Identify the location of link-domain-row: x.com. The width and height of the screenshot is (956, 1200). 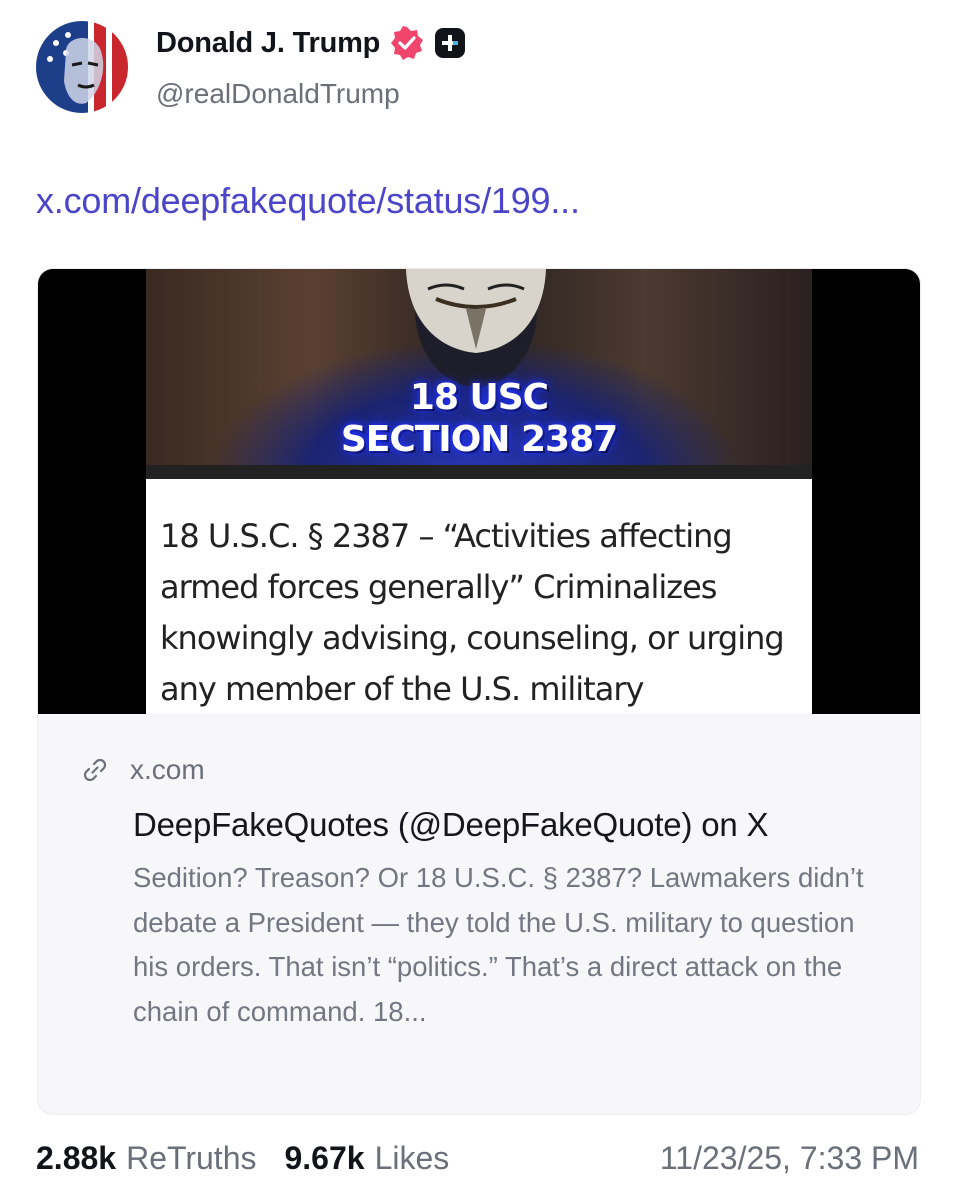
(142, 770).